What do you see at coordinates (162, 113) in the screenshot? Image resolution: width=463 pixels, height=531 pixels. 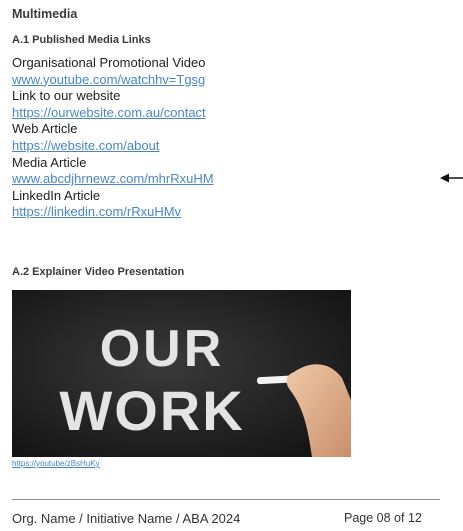 I see `link-website: https://ourwebsite.com.au/contact` at bounding box center [162, 113].